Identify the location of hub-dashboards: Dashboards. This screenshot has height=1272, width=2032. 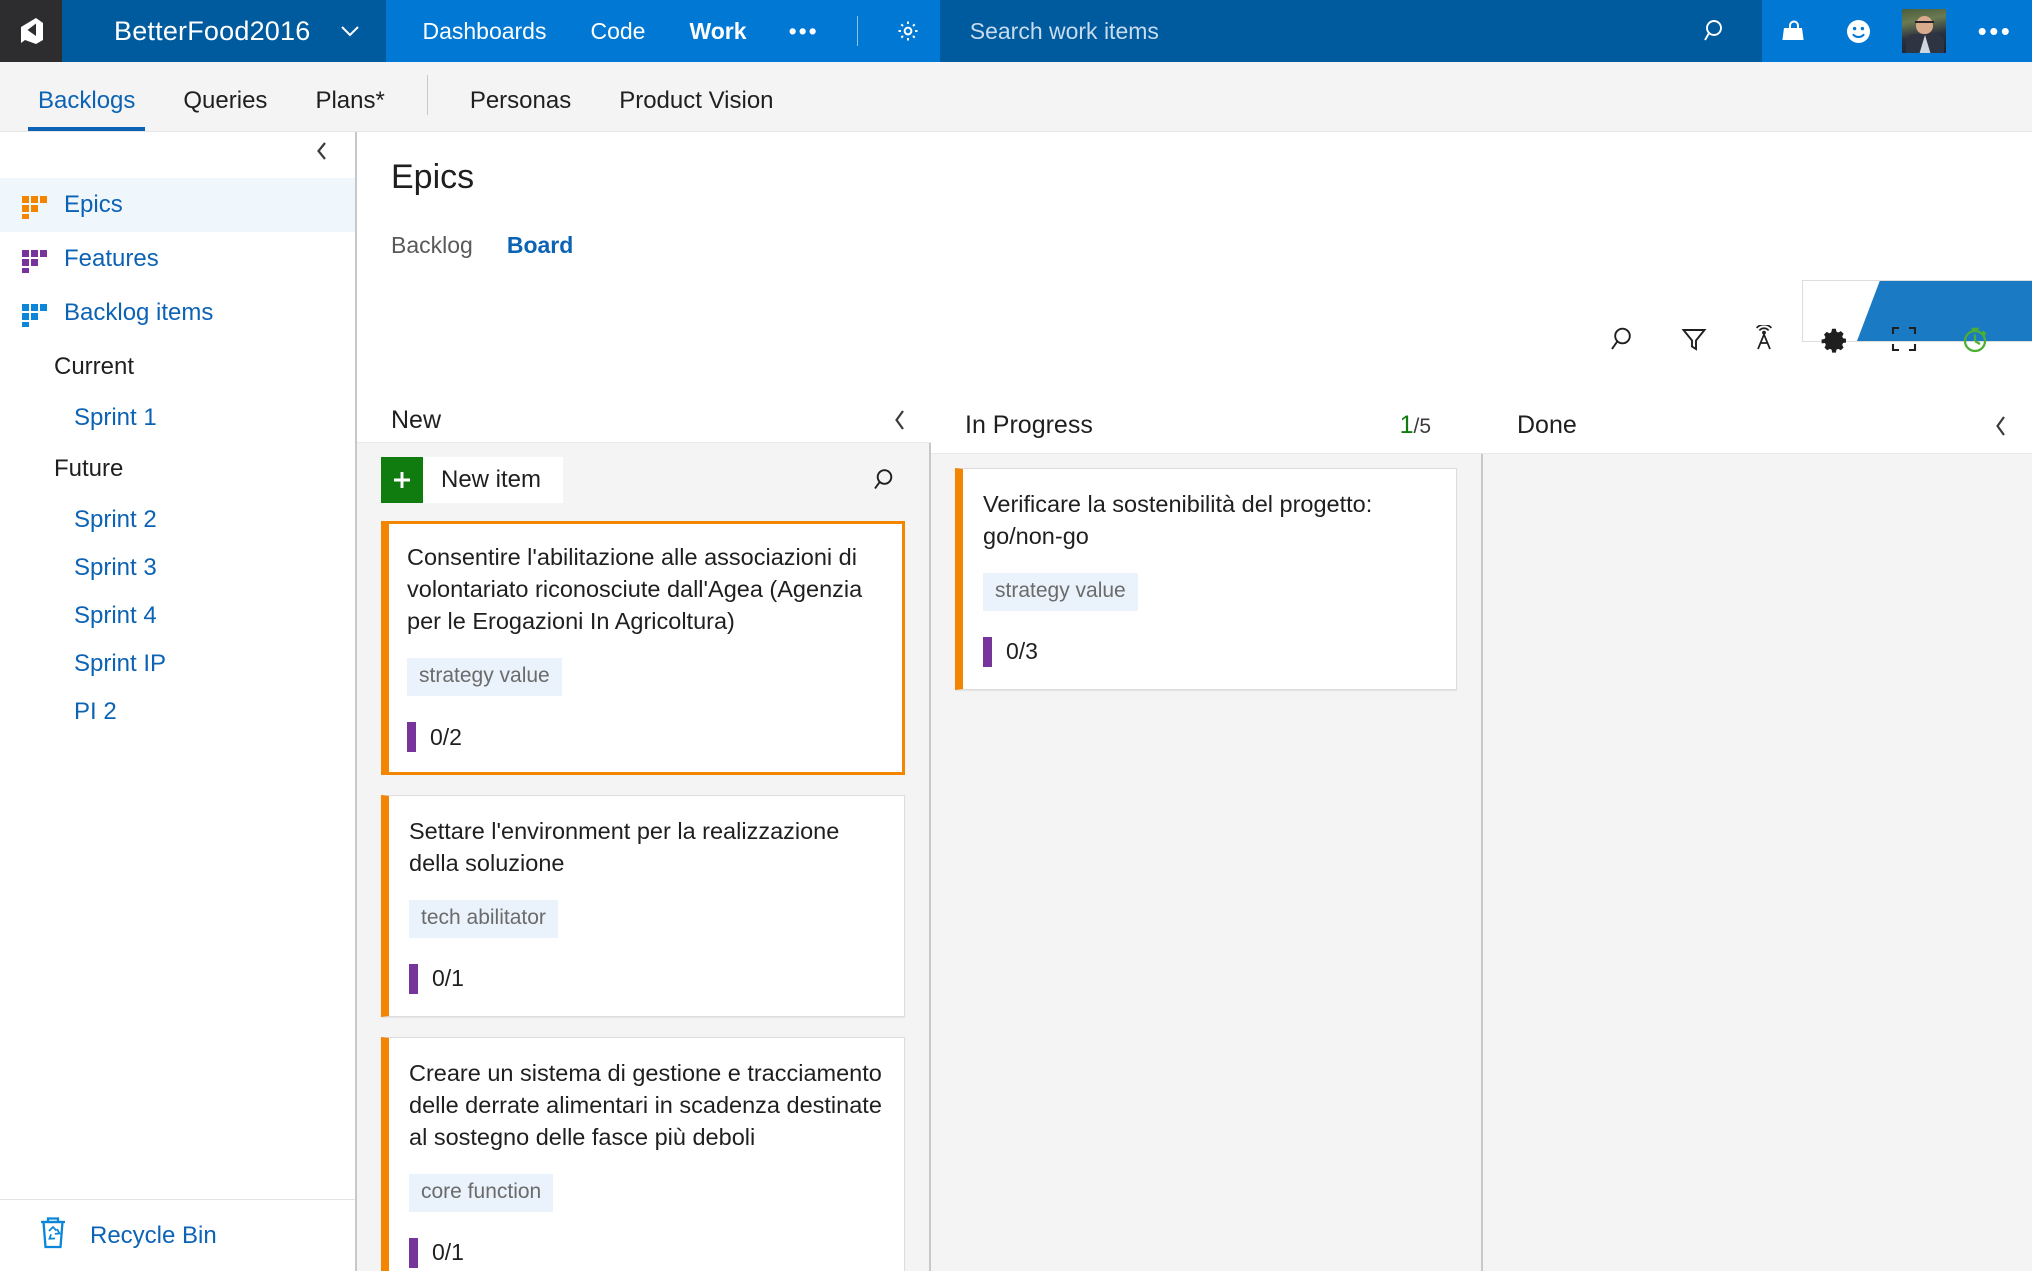
(484, 31).